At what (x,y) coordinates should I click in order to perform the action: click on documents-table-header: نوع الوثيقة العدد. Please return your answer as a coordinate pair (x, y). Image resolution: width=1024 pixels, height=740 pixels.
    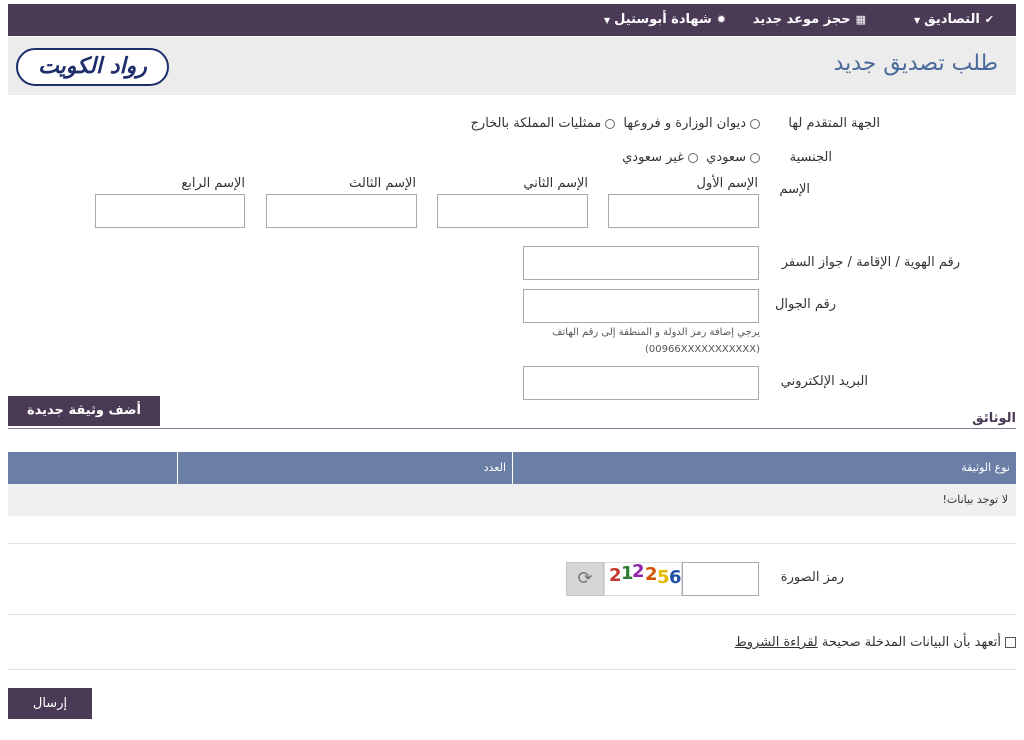
    Looking at the image, I should click on (512, 468).